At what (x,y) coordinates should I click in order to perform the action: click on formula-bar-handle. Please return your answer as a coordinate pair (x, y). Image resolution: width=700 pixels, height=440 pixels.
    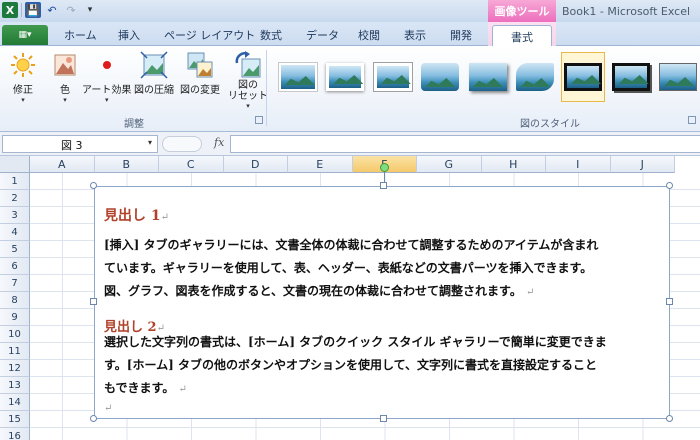
    Looking at the image, I should click on (182, 144).